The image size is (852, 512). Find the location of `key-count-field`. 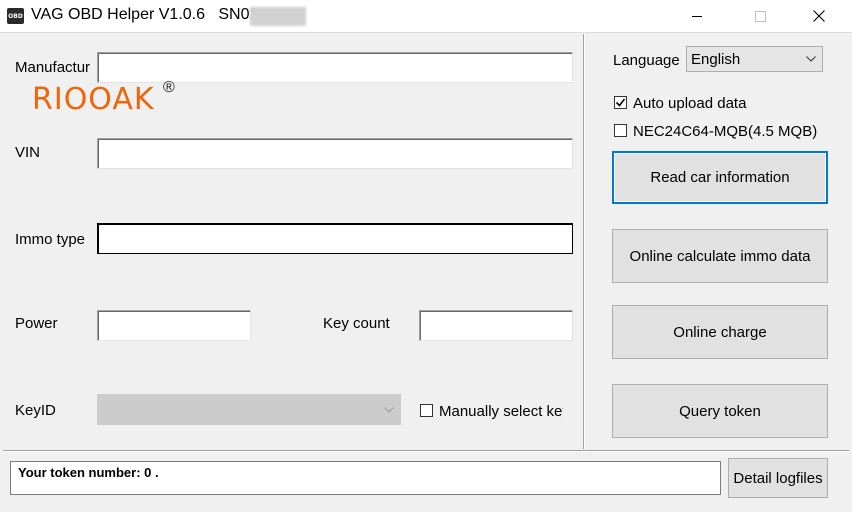

key-count-field is located at coordinates (496, 325).